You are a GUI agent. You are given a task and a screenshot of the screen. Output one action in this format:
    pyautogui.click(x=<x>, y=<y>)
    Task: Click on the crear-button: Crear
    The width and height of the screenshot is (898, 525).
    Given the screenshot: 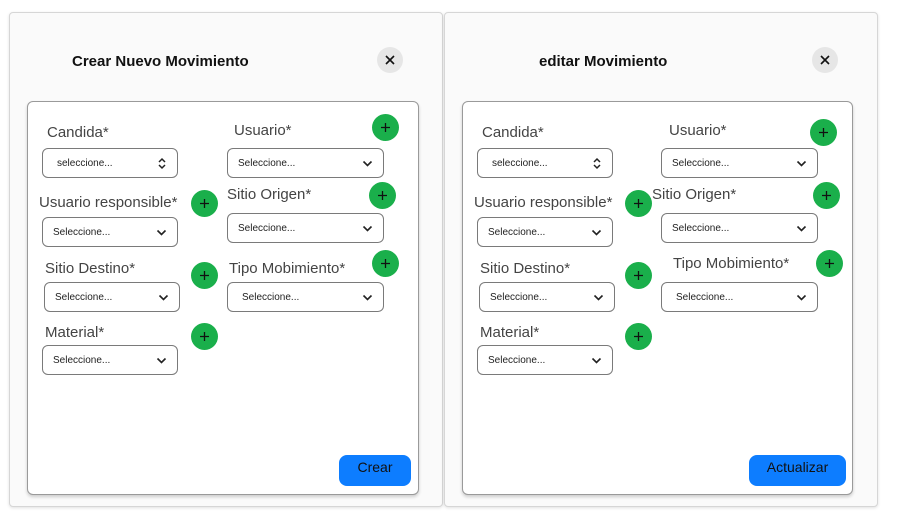 What is the action you would take?
    pyautogui.click(x=375, y=470)
    